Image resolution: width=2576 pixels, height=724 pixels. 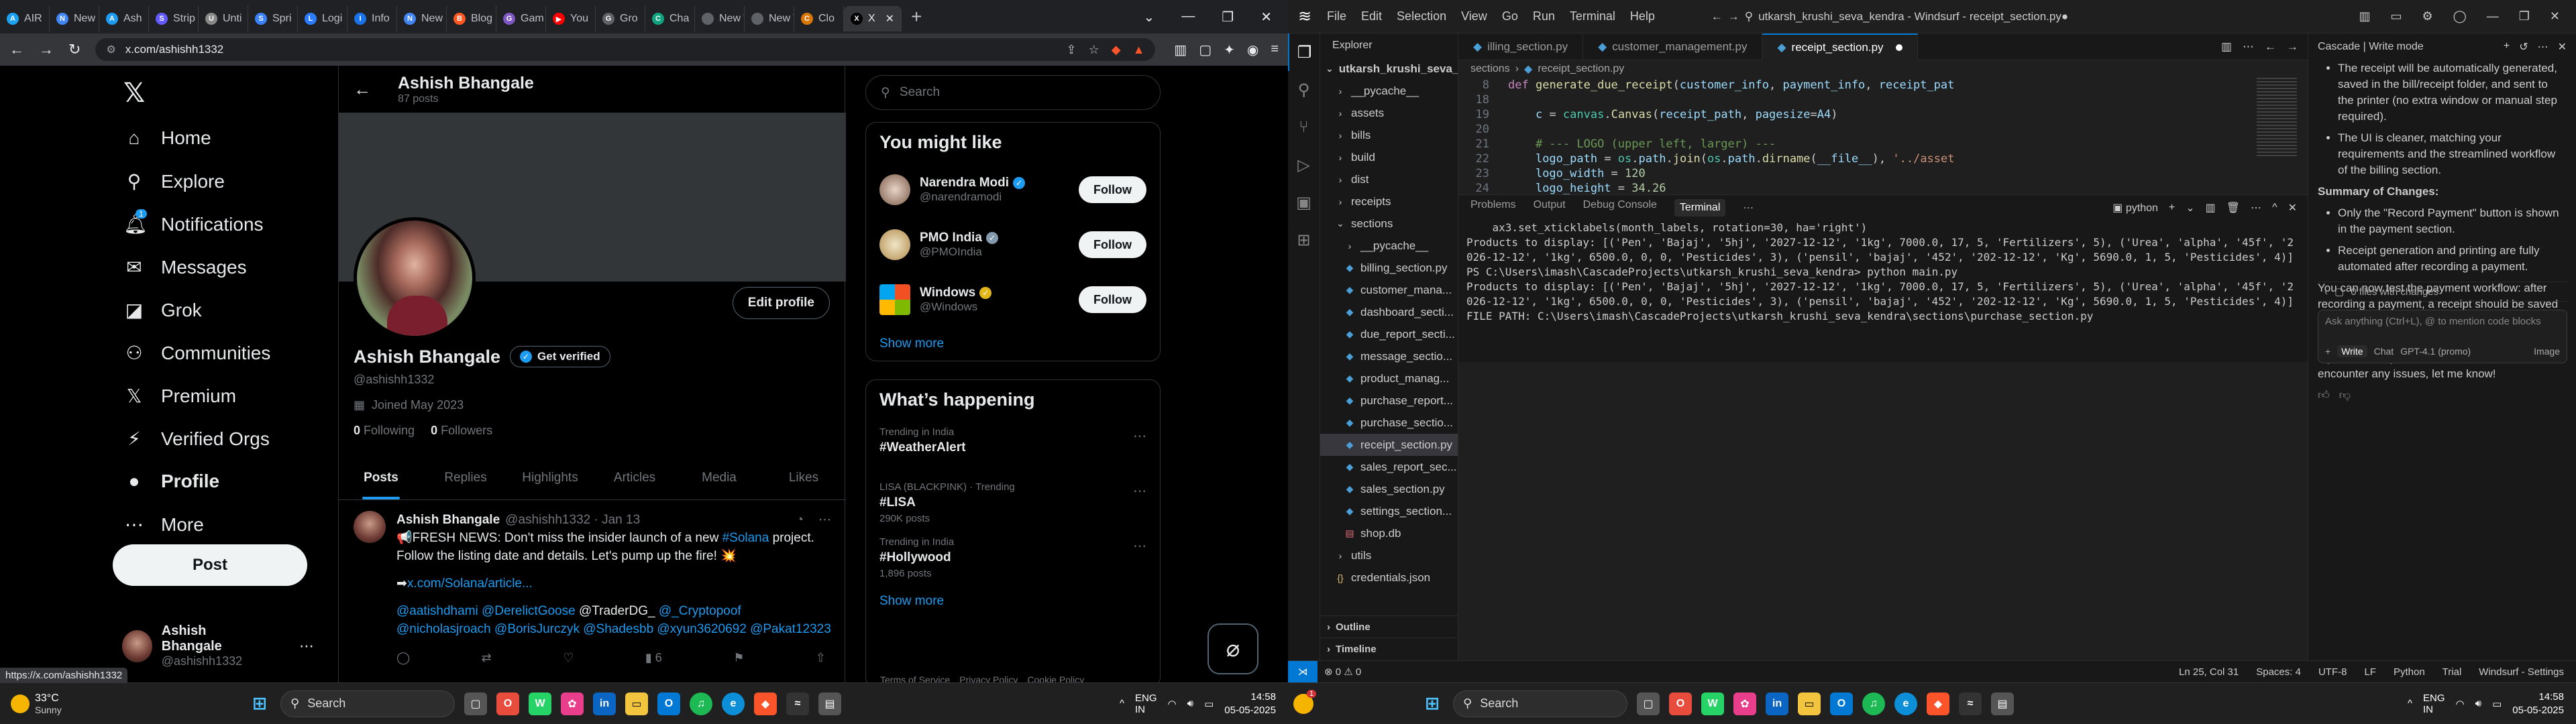 What do you see at coordinates (2370, 672) in the screenshot?
I see `eol: LF` at bounding box center [2370, 672].